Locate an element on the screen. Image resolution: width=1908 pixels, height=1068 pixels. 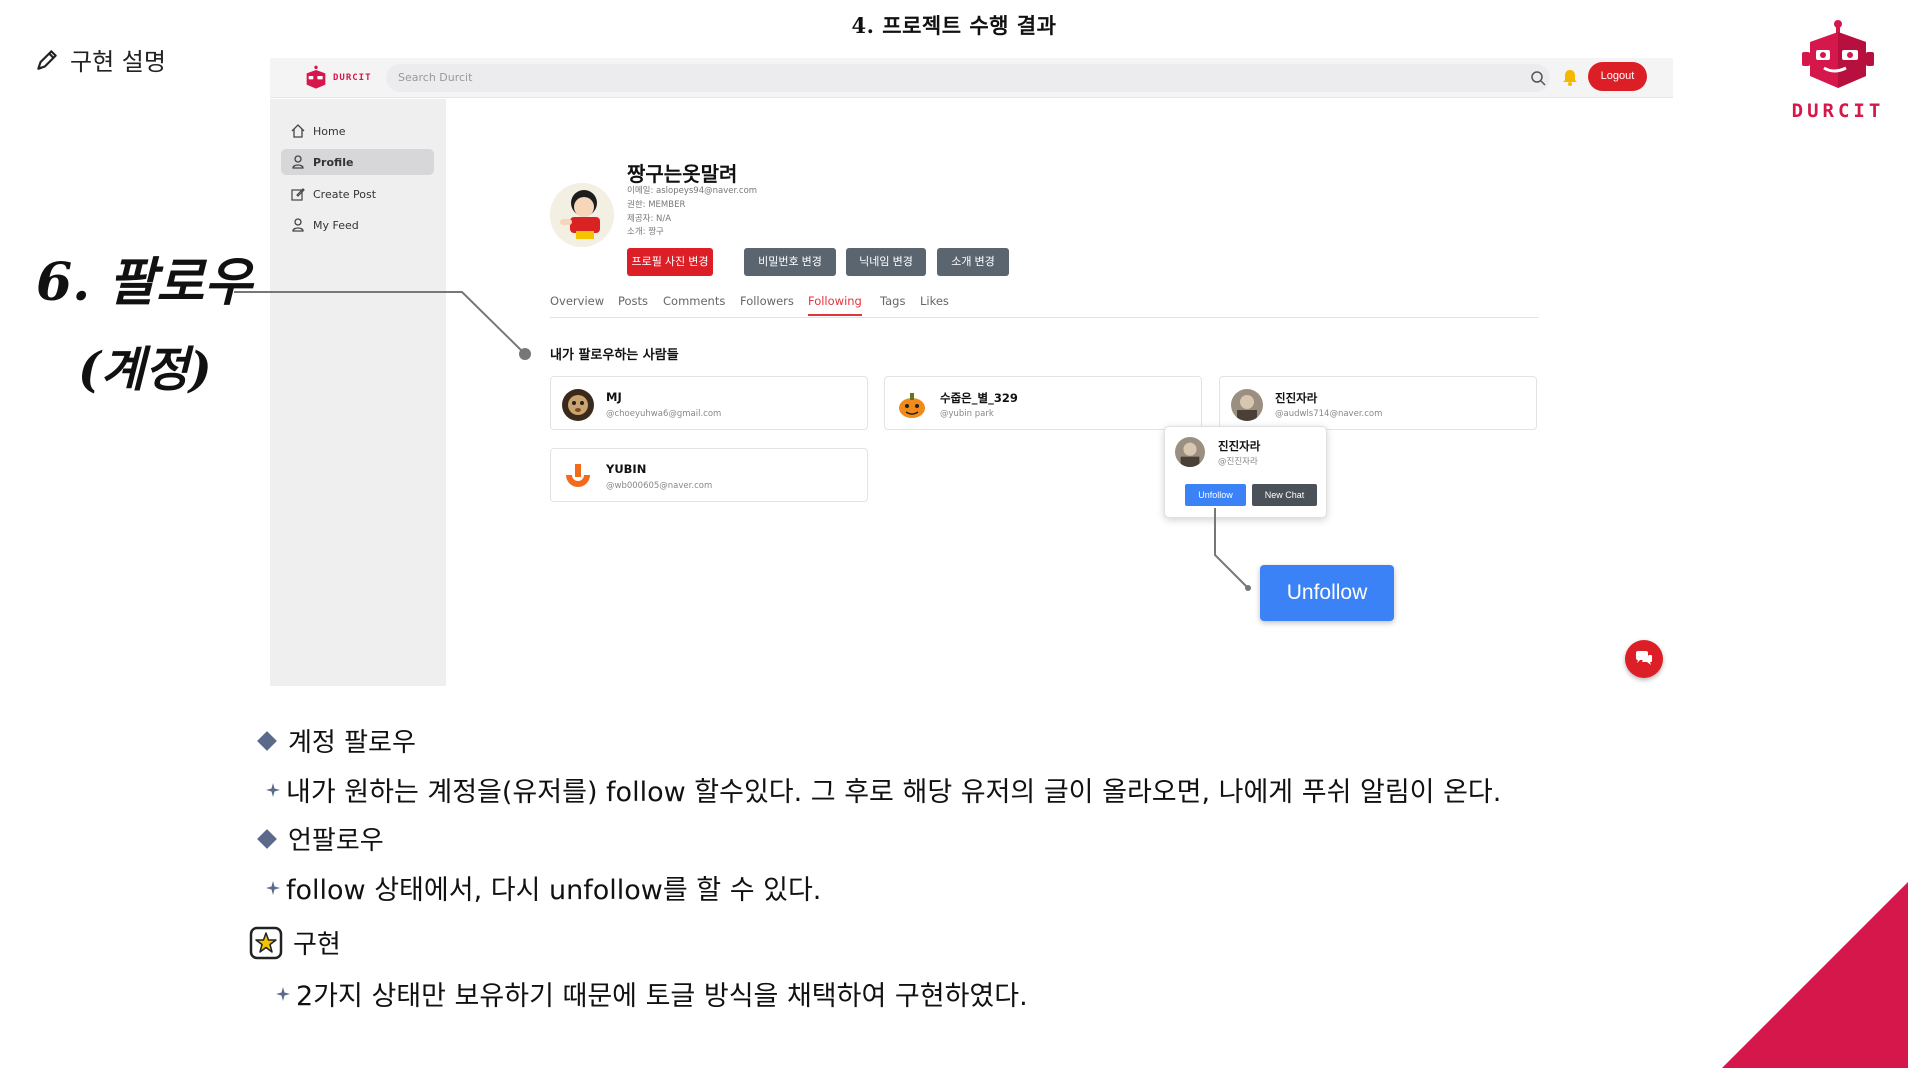
implementation-title: 구현 is located at coordinates (295, 942).